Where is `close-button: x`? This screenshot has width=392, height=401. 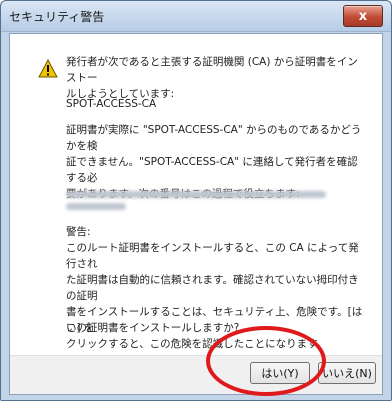
close-button: x is located at coordinates (363, 16).